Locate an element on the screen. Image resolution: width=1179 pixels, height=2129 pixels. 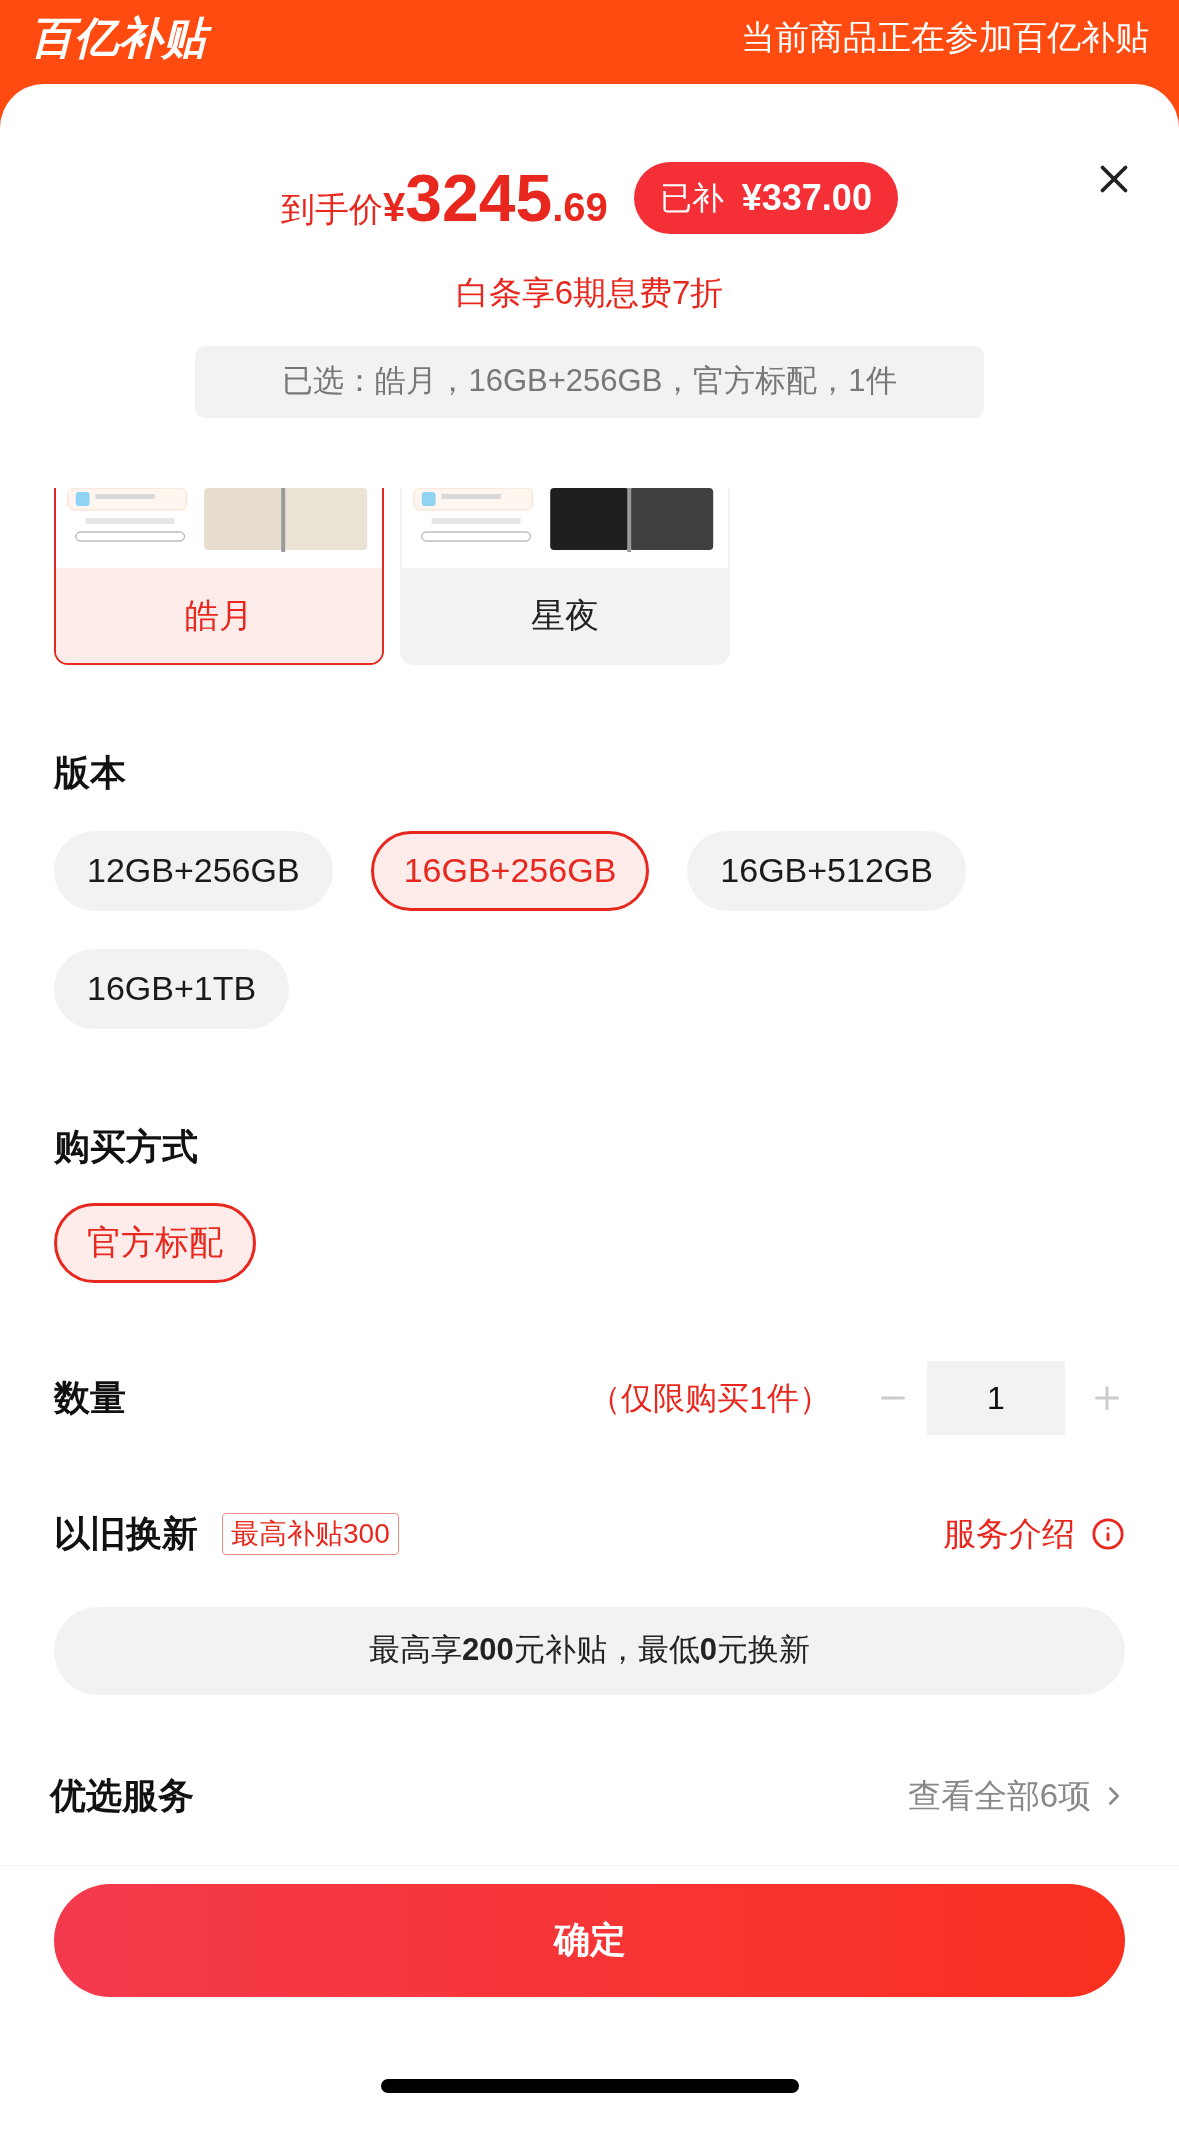
logo: 百亿补贴 is located at coordinates (123, 38).